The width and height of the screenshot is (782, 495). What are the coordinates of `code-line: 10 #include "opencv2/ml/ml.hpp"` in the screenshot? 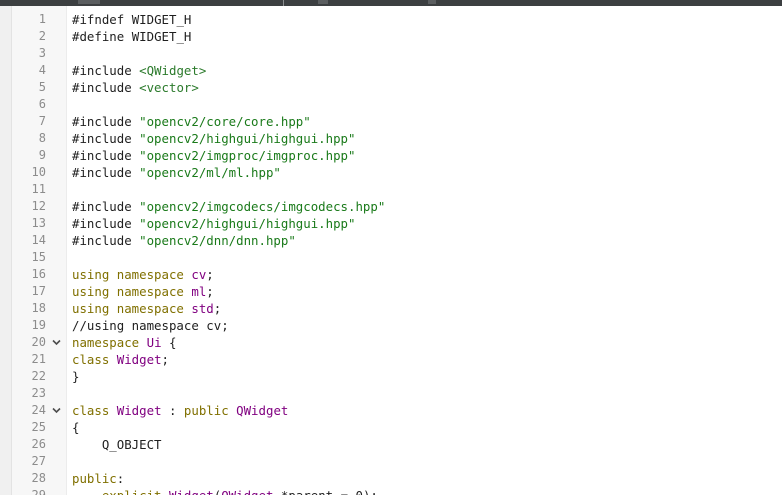 It's located at (391, 172).